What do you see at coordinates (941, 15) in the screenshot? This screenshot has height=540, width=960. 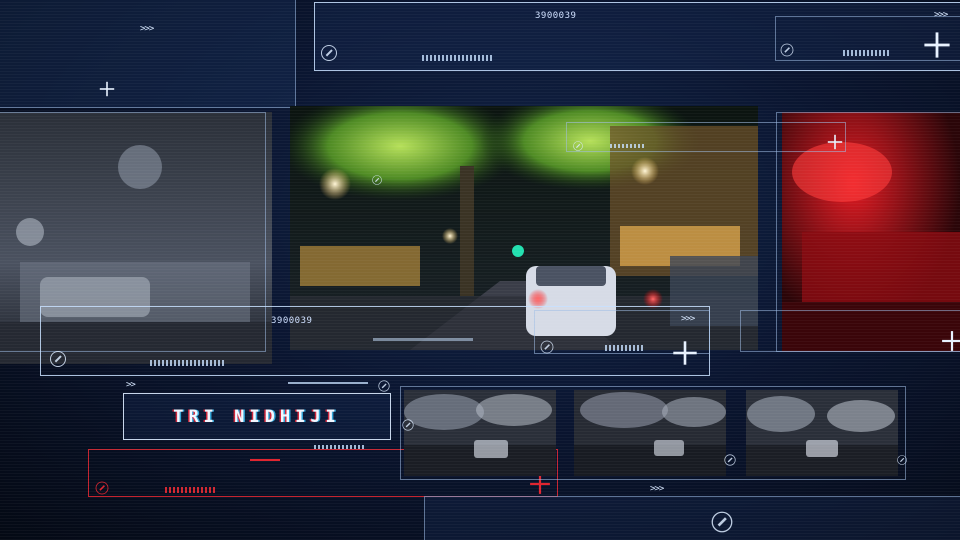 I see `top-chevron-readout: >>>` at bounding box center [941, 15].